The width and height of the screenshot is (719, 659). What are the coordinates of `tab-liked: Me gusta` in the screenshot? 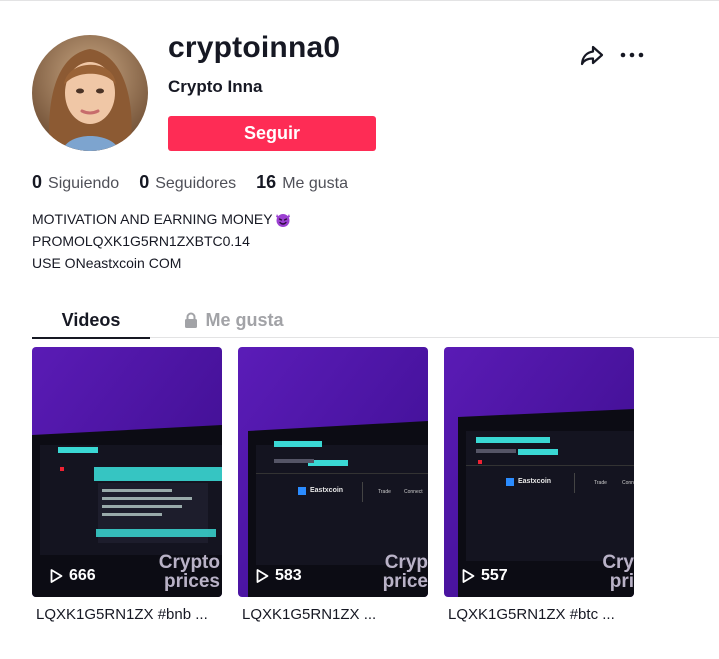 It's located at (234, 320).